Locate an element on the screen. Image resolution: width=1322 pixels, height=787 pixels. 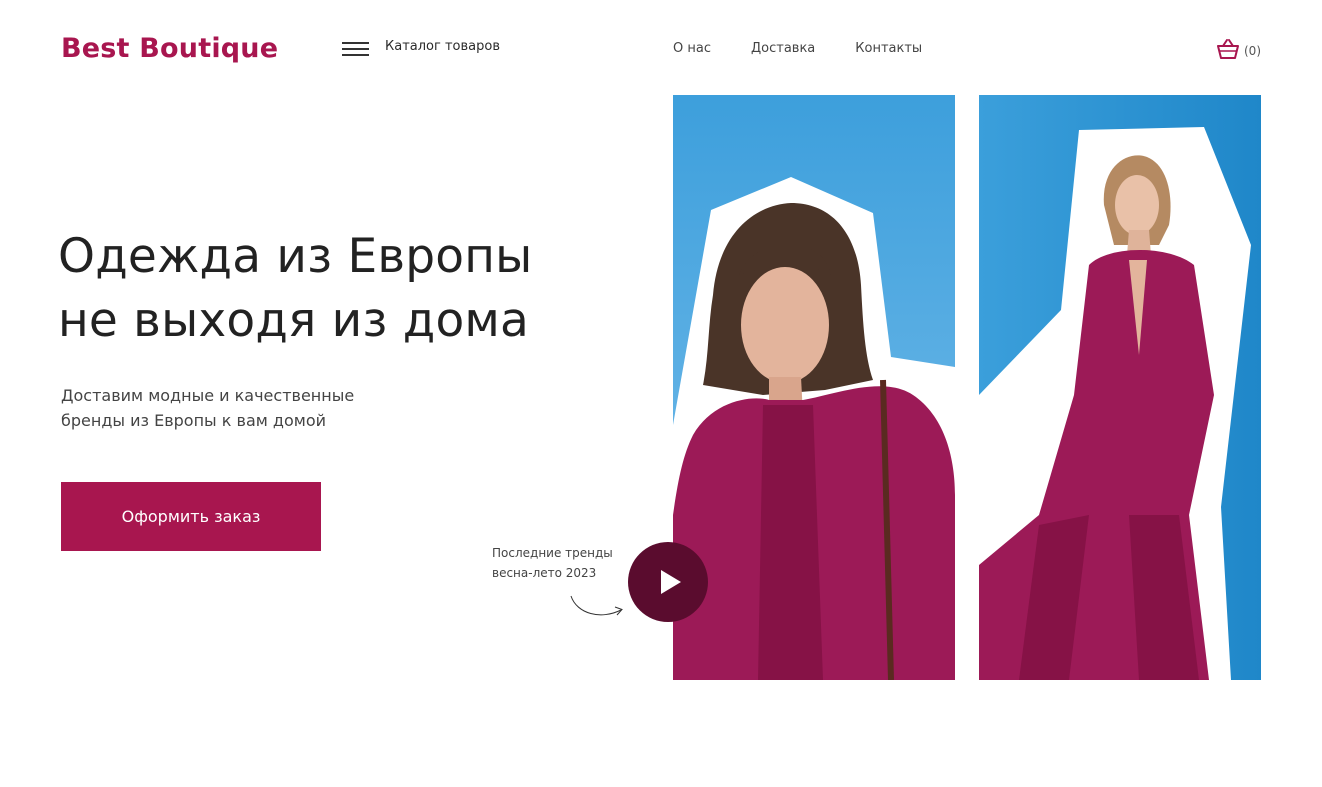
hero-title-line: не выходя из дома is located at coordinates (294, 320).